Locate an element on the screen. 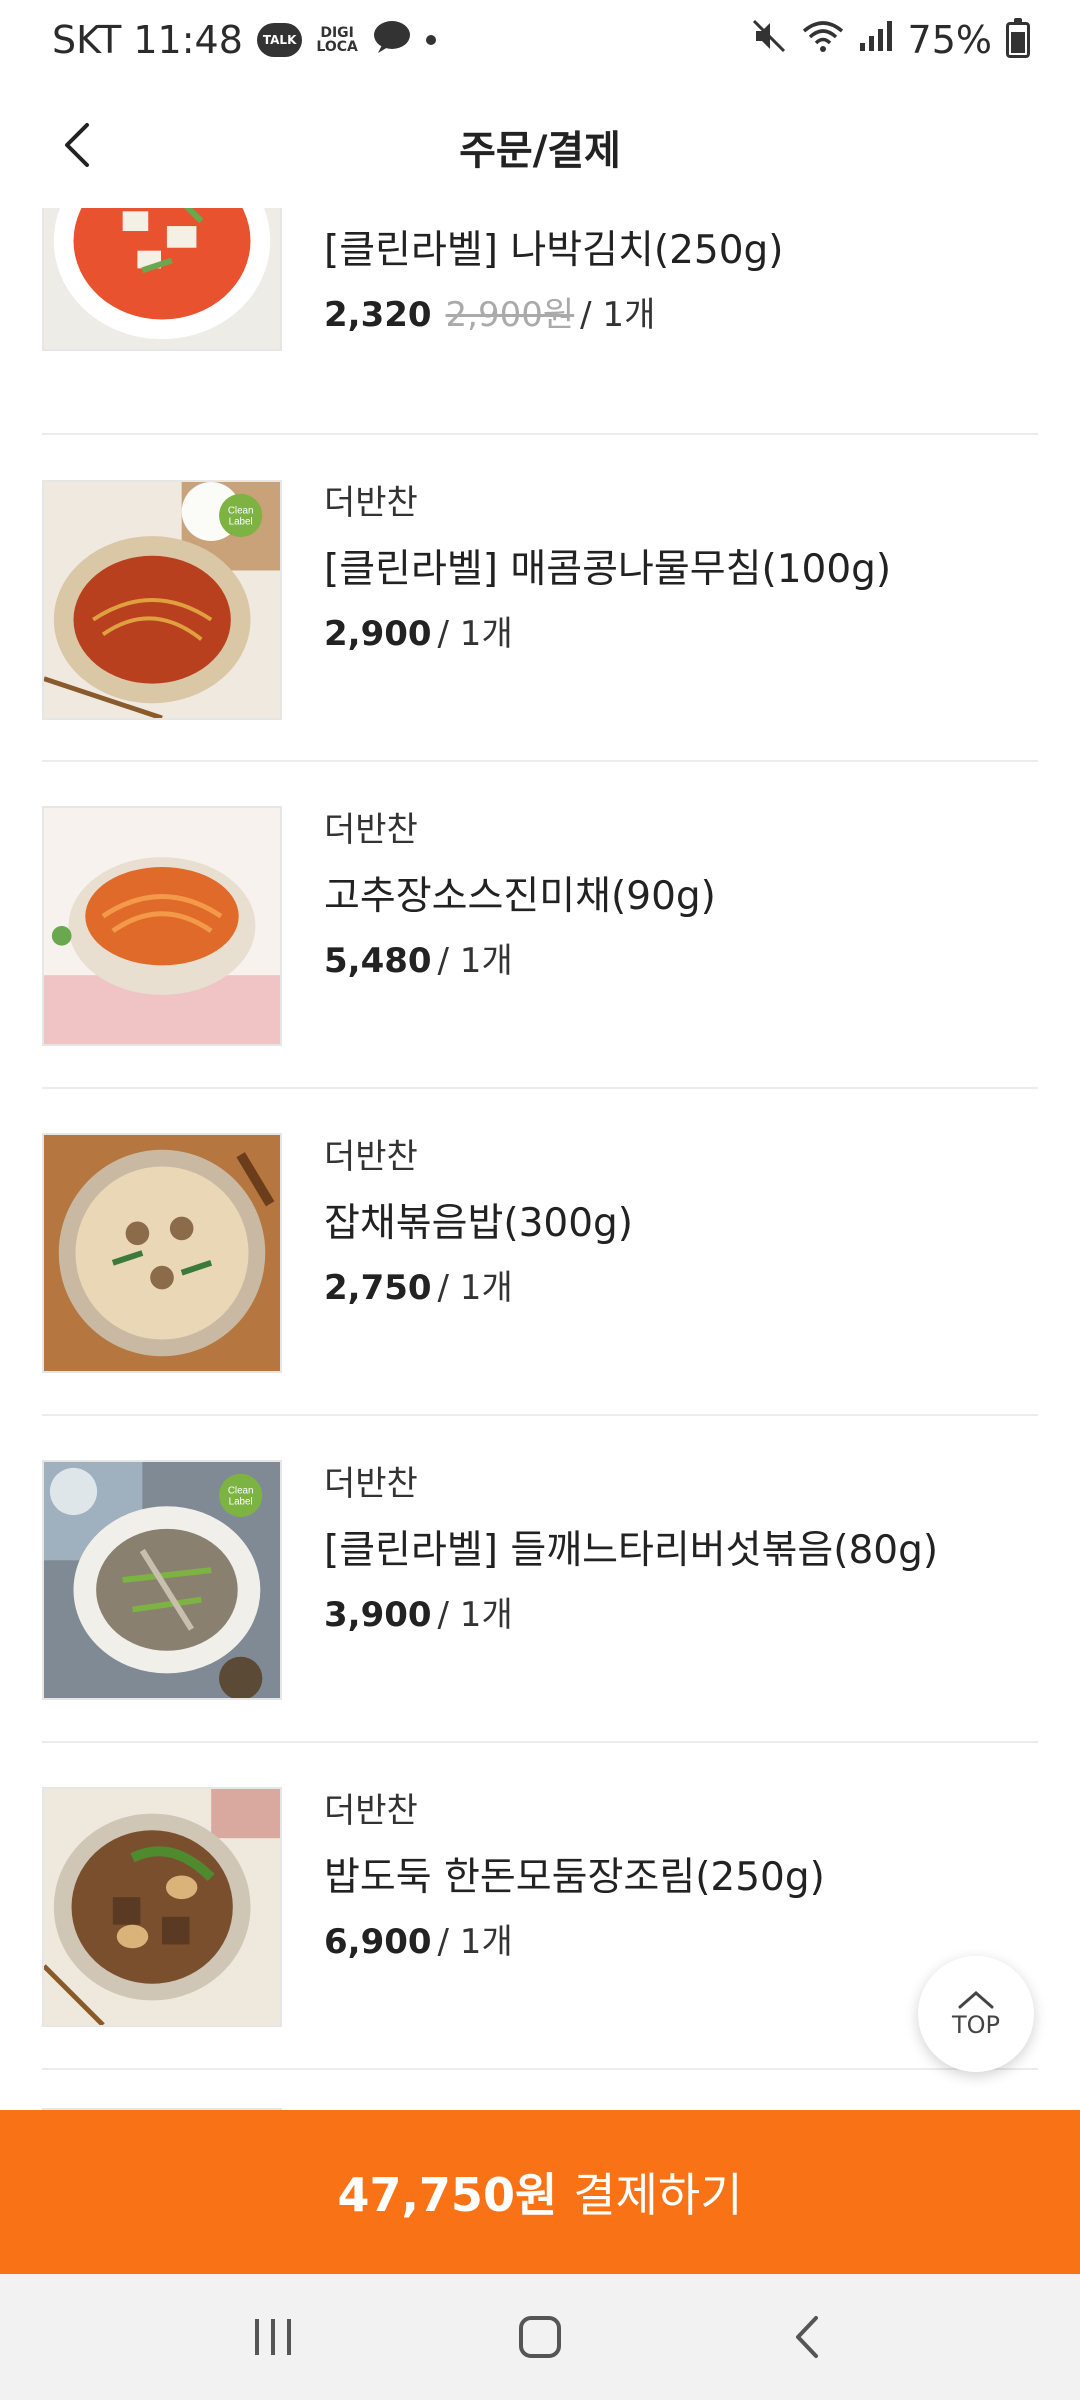  notification-dot-icon is located at coordinates (430, 40).